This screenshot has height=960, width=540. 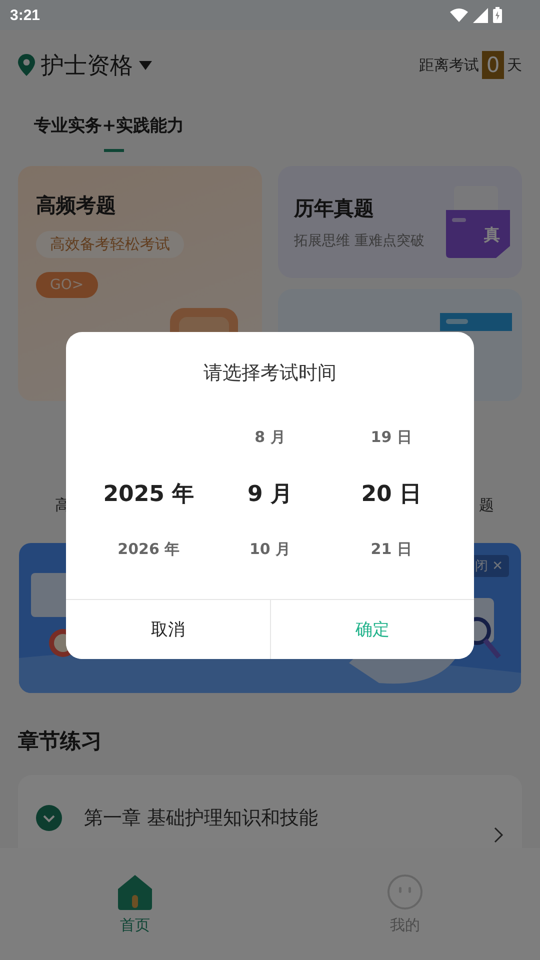 I want to click on countdown-unit: 天, so click(x=514, y=65).